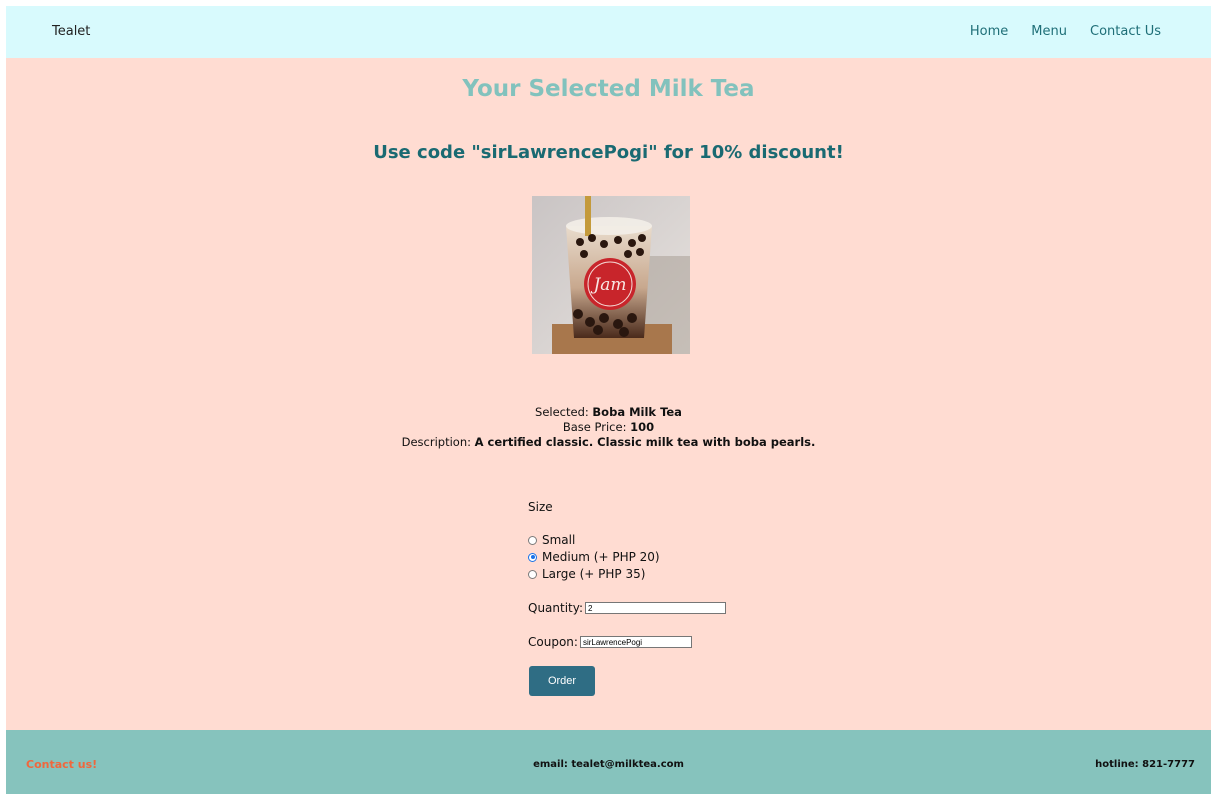  I want to click on size-medium-label: Medium (+ PHP 20), so click(601, 557).